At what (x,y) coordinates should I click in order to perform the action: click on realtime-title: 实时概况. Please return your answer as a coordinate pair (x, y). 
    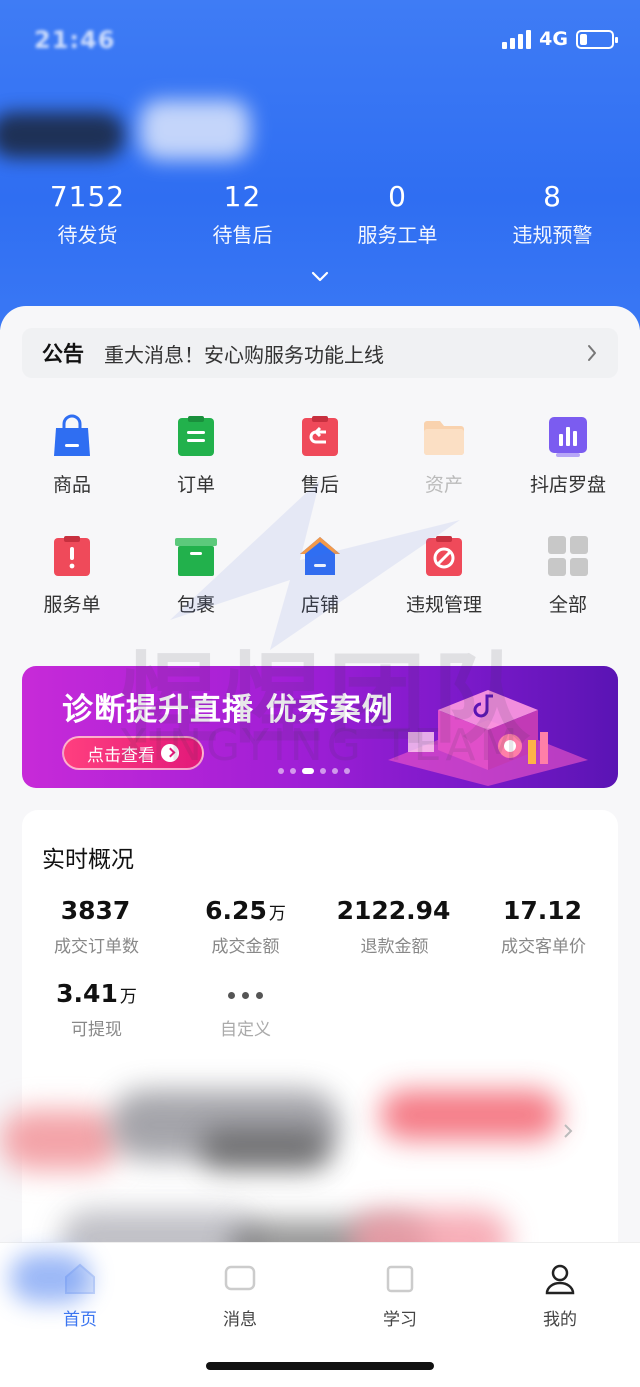
    Looking at the image, I should click on (88, 860).